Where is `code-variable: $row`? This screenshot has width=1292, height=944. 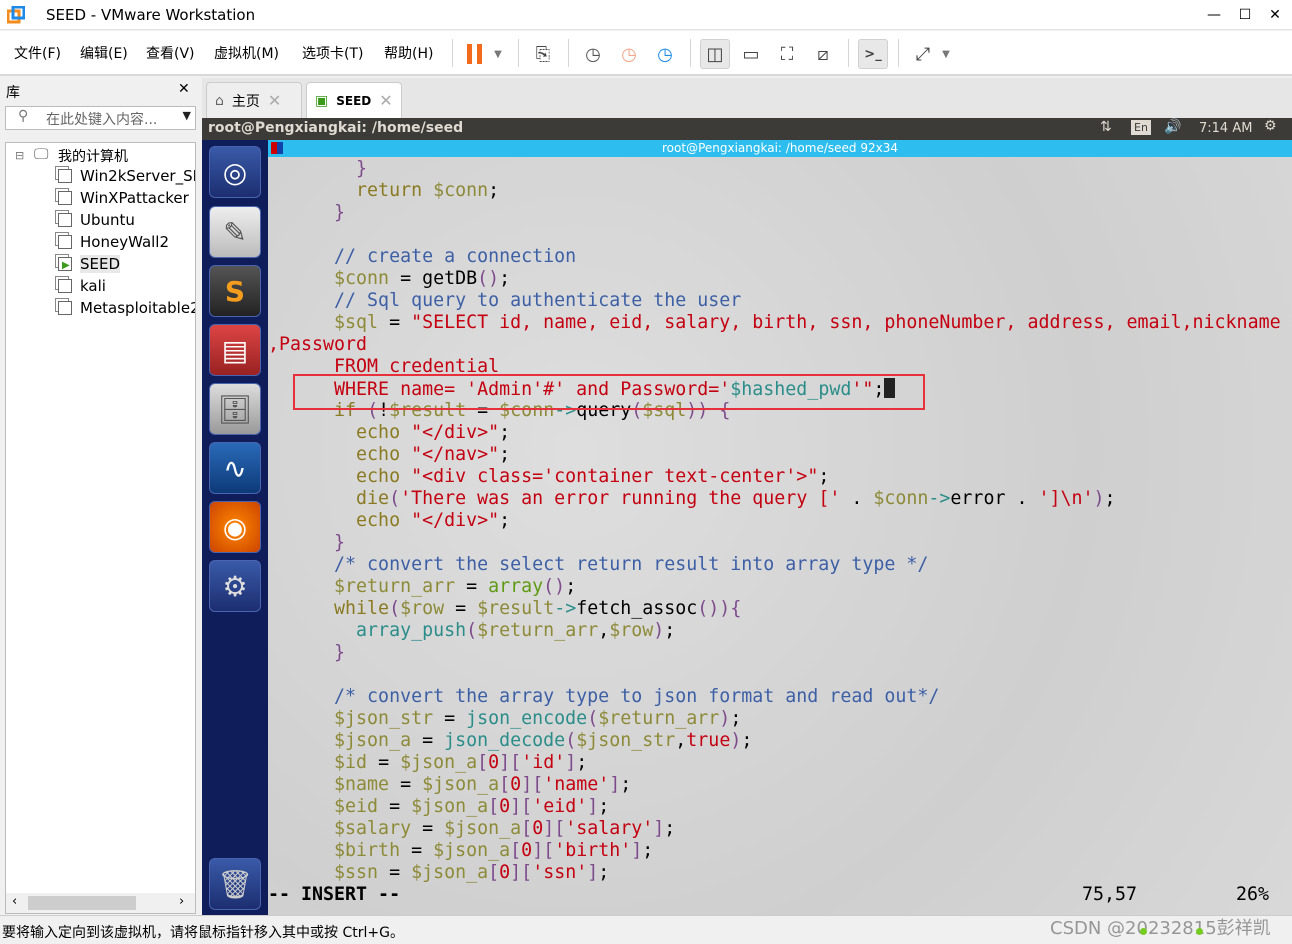 code-variable: $row is located at coordinates (422, 608).